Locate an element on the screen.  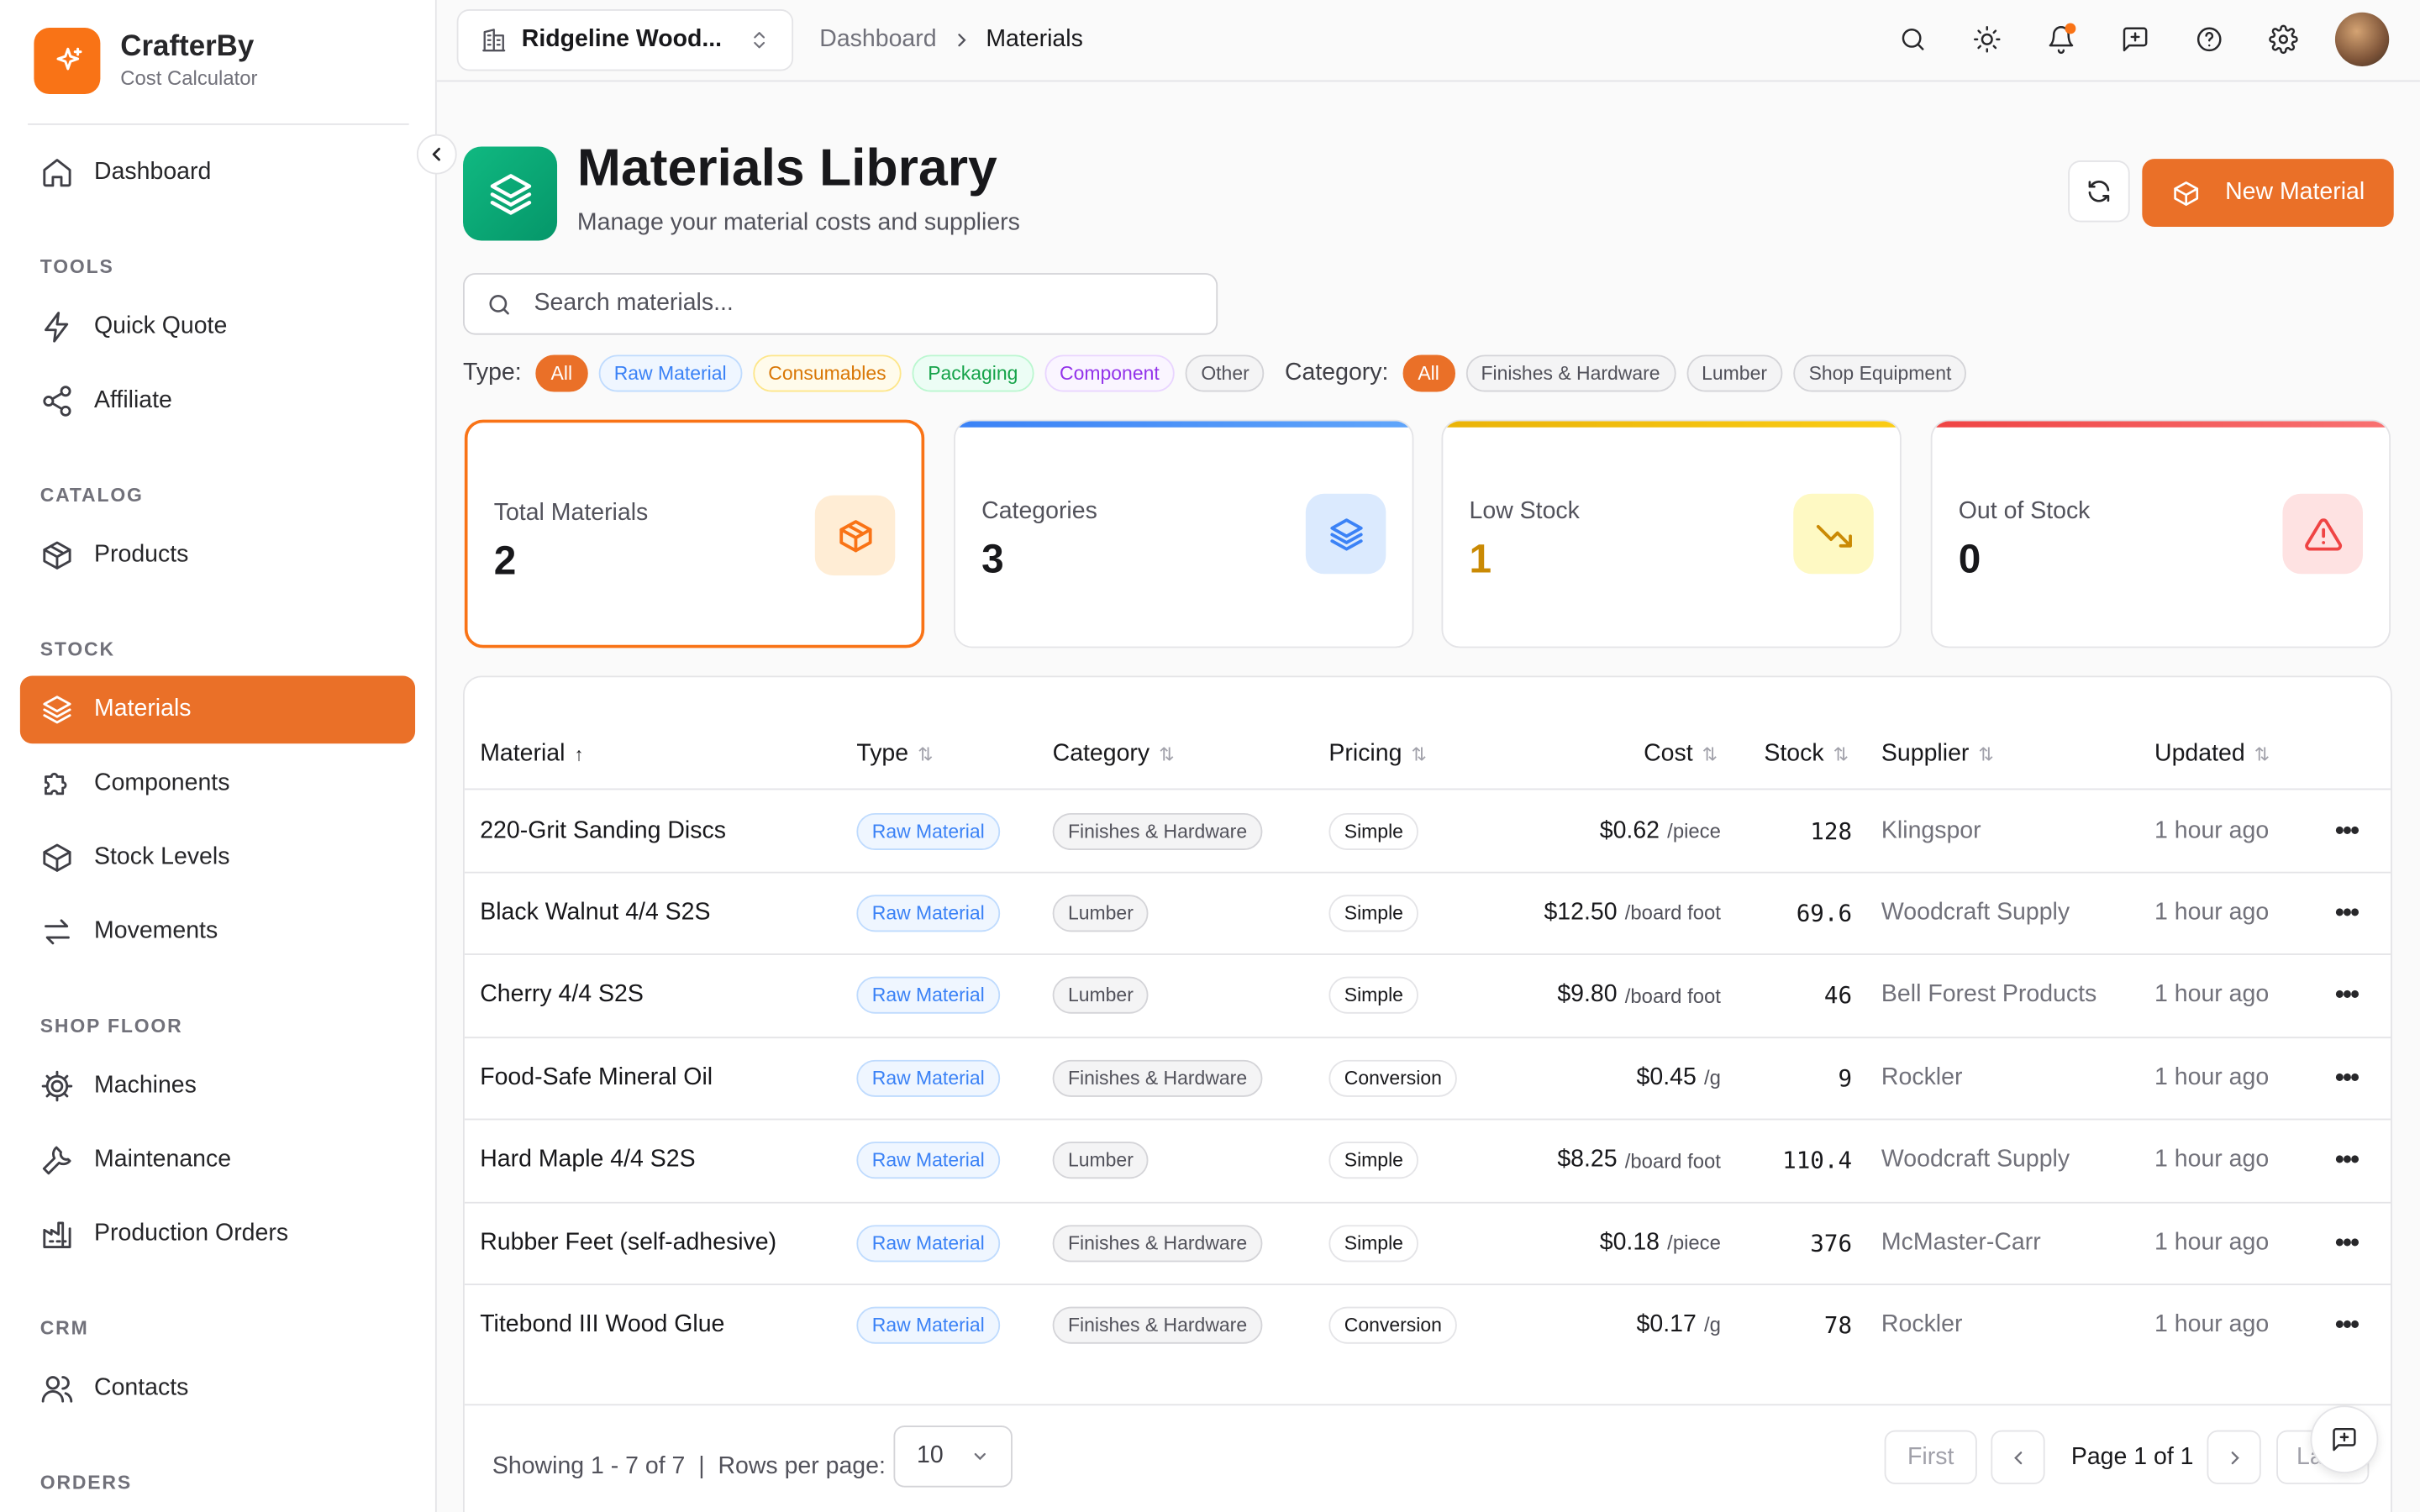
rows-per-page-select: 10 is located at coordinates (953, 1456).